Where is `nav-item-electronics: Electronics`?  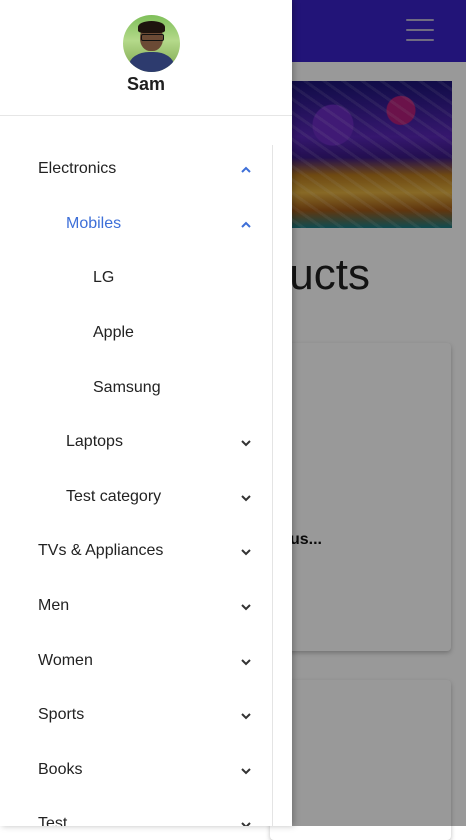
nav-item-electronics: Electronics is located at coordinates (136, 170).